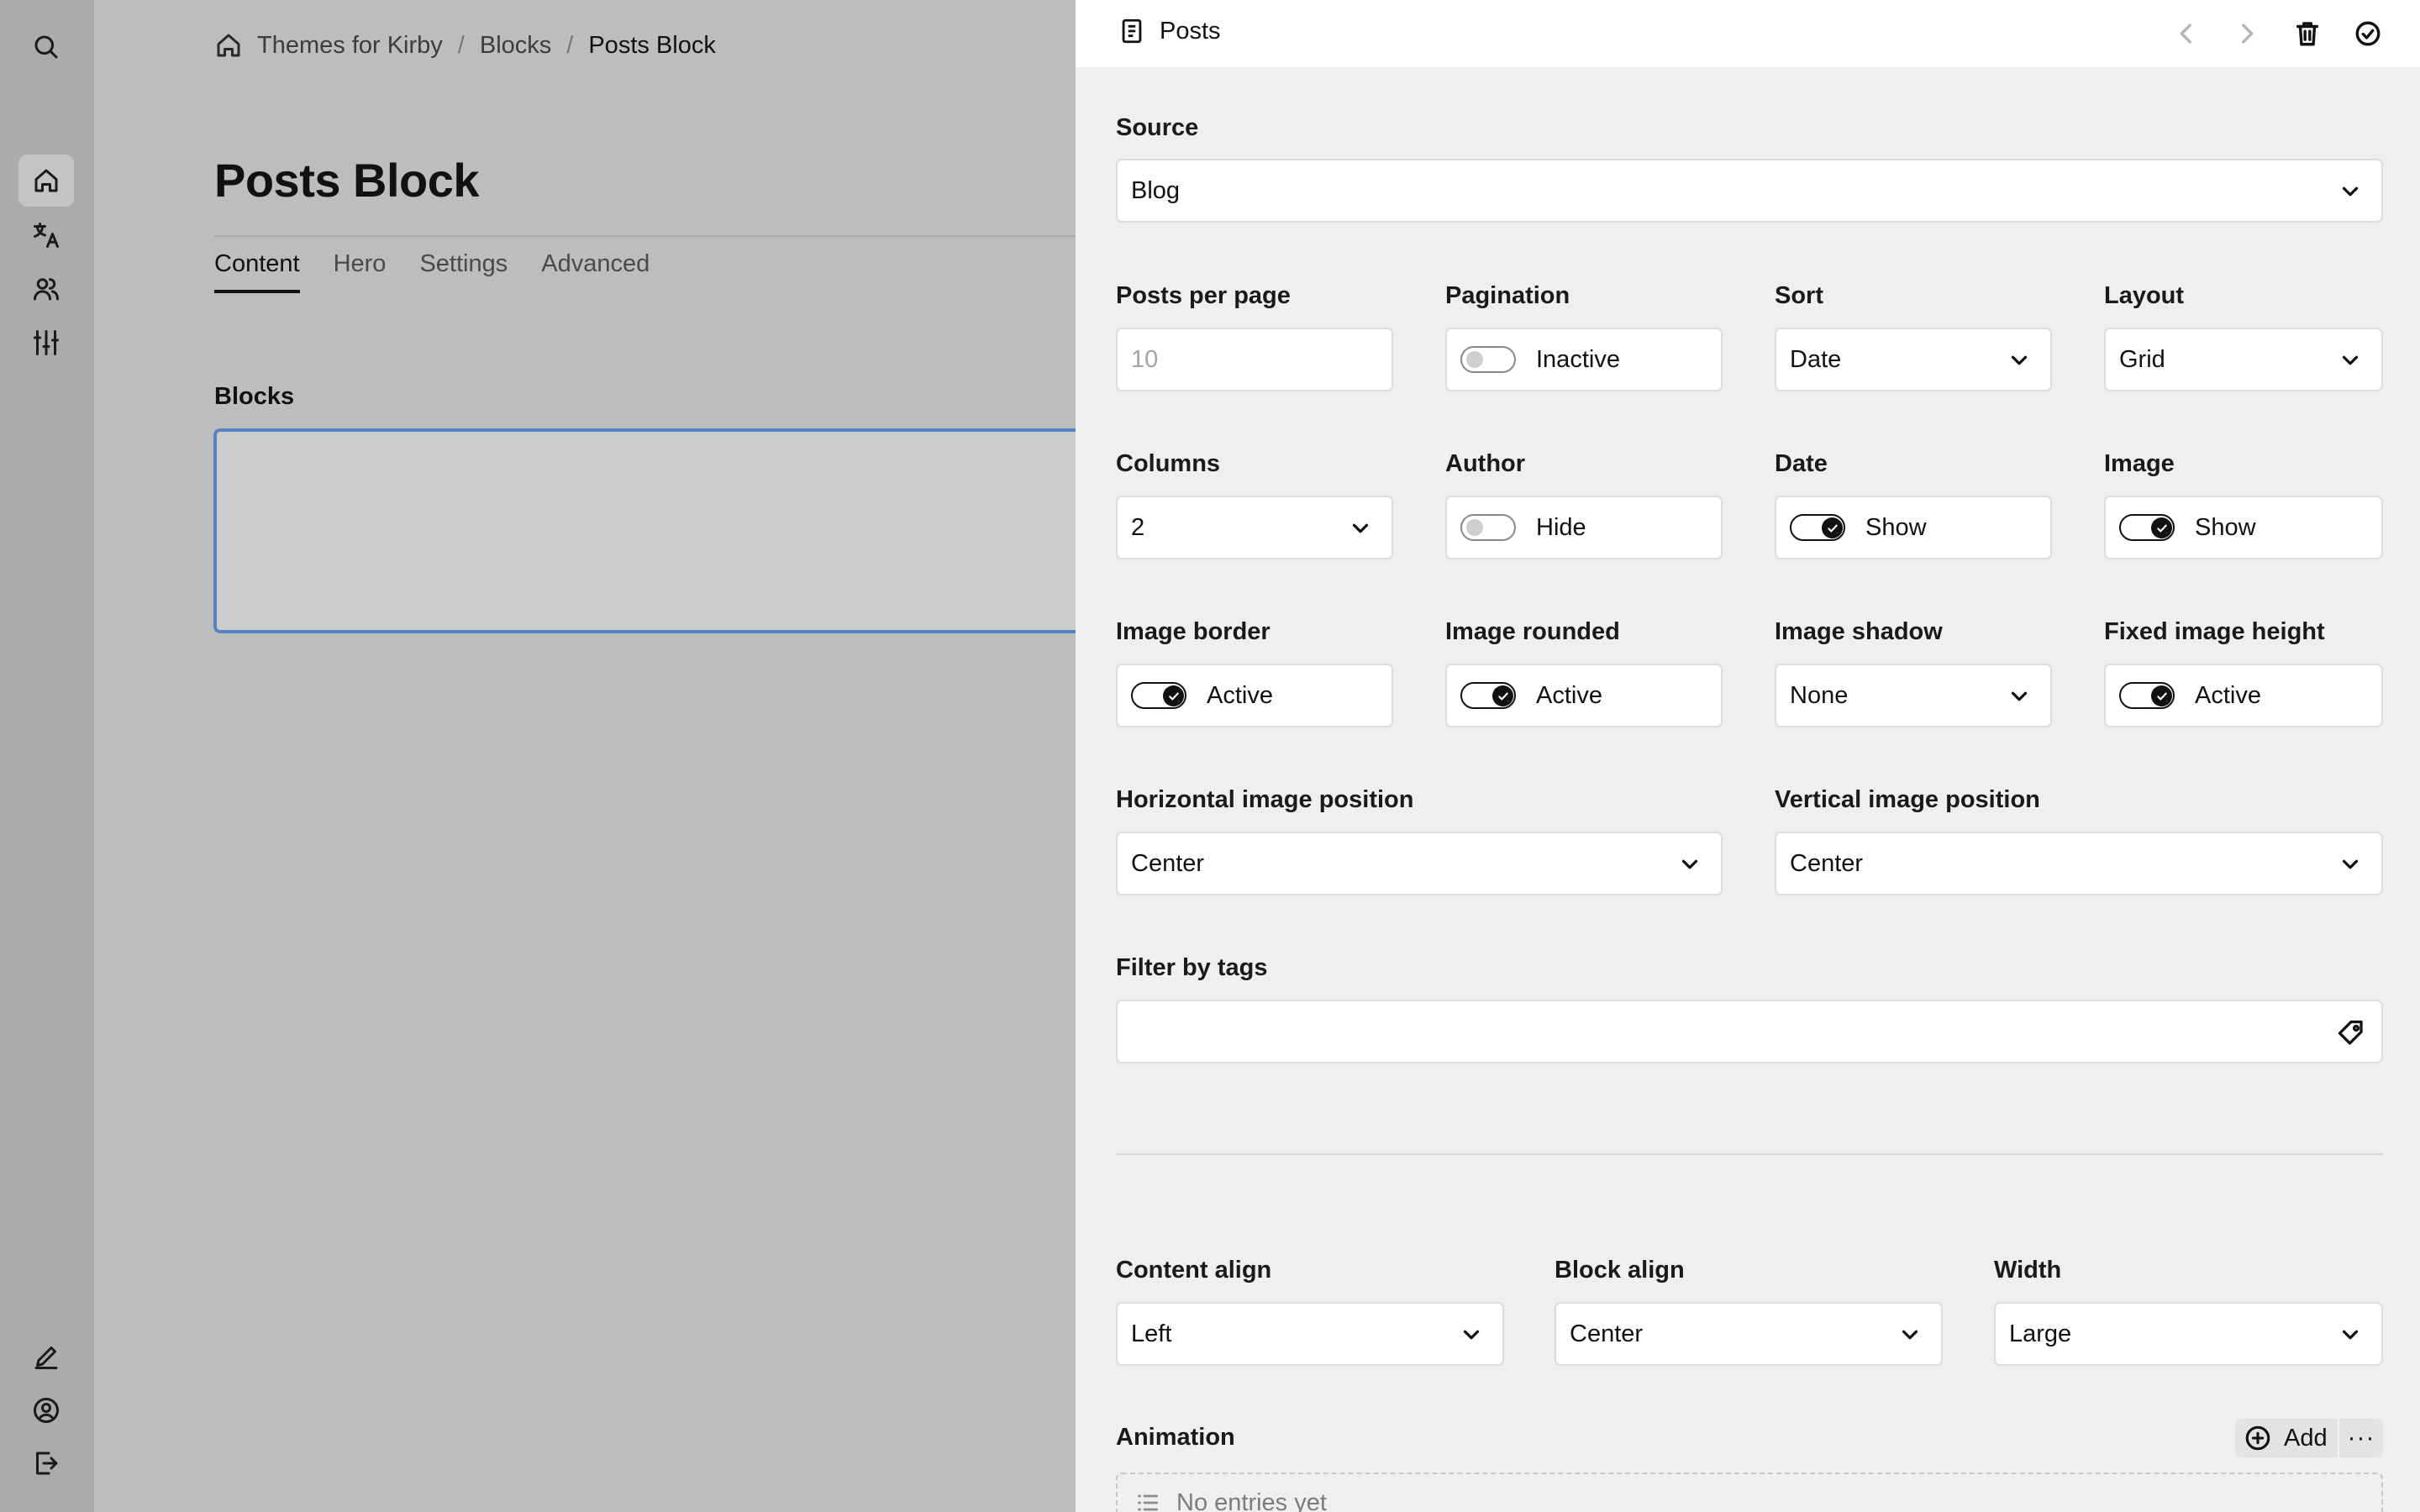 The height and width of the screenshot is (1512, 2420). I want to click on breadcrumb-item-current: Posts Block, so click(652, 46).